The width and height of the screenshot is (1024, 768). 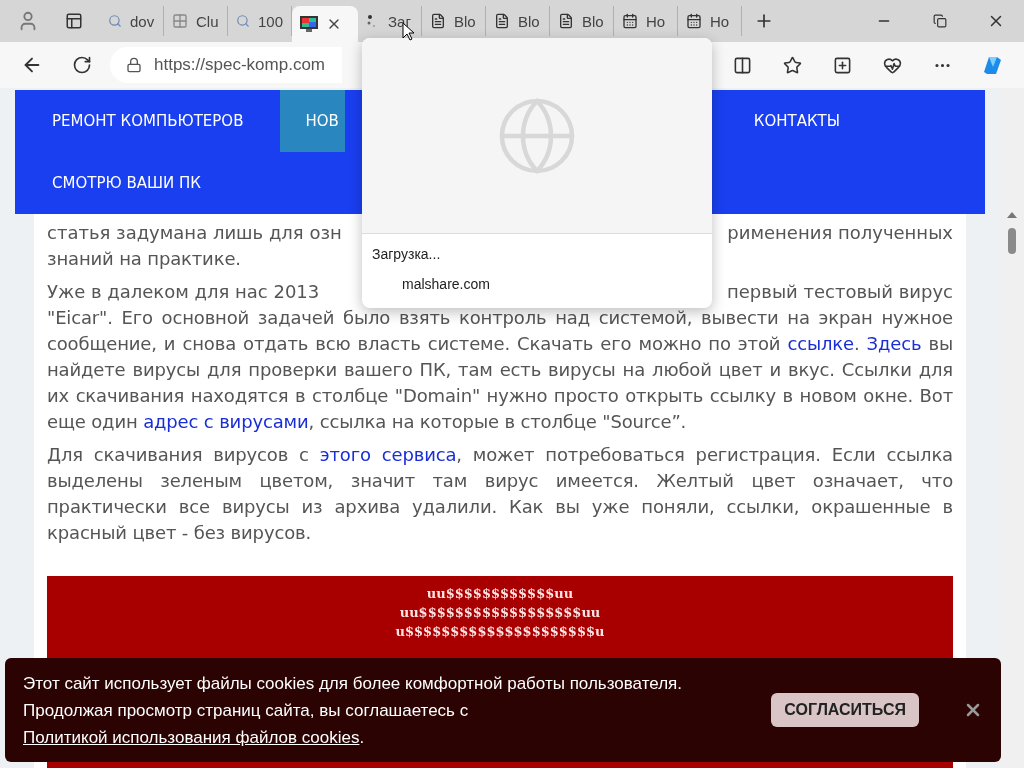 What do you see at coordinates (1012, 428) in the screenshot?
I see `scrollbar` at bounding box center [1012, 428].